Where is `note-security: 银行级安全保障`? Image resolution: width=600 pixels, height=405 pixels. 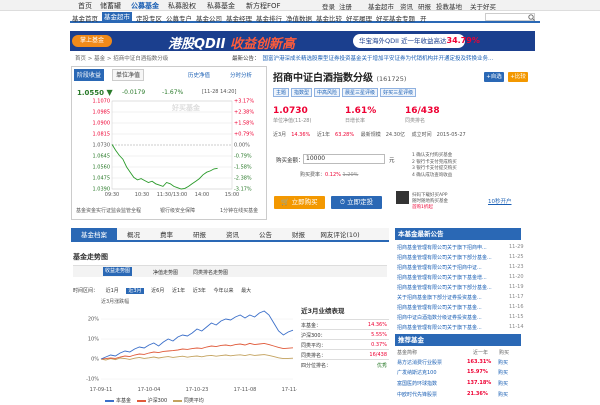 note-security: 银行级安全保障 is located at coordinates (178, 211).